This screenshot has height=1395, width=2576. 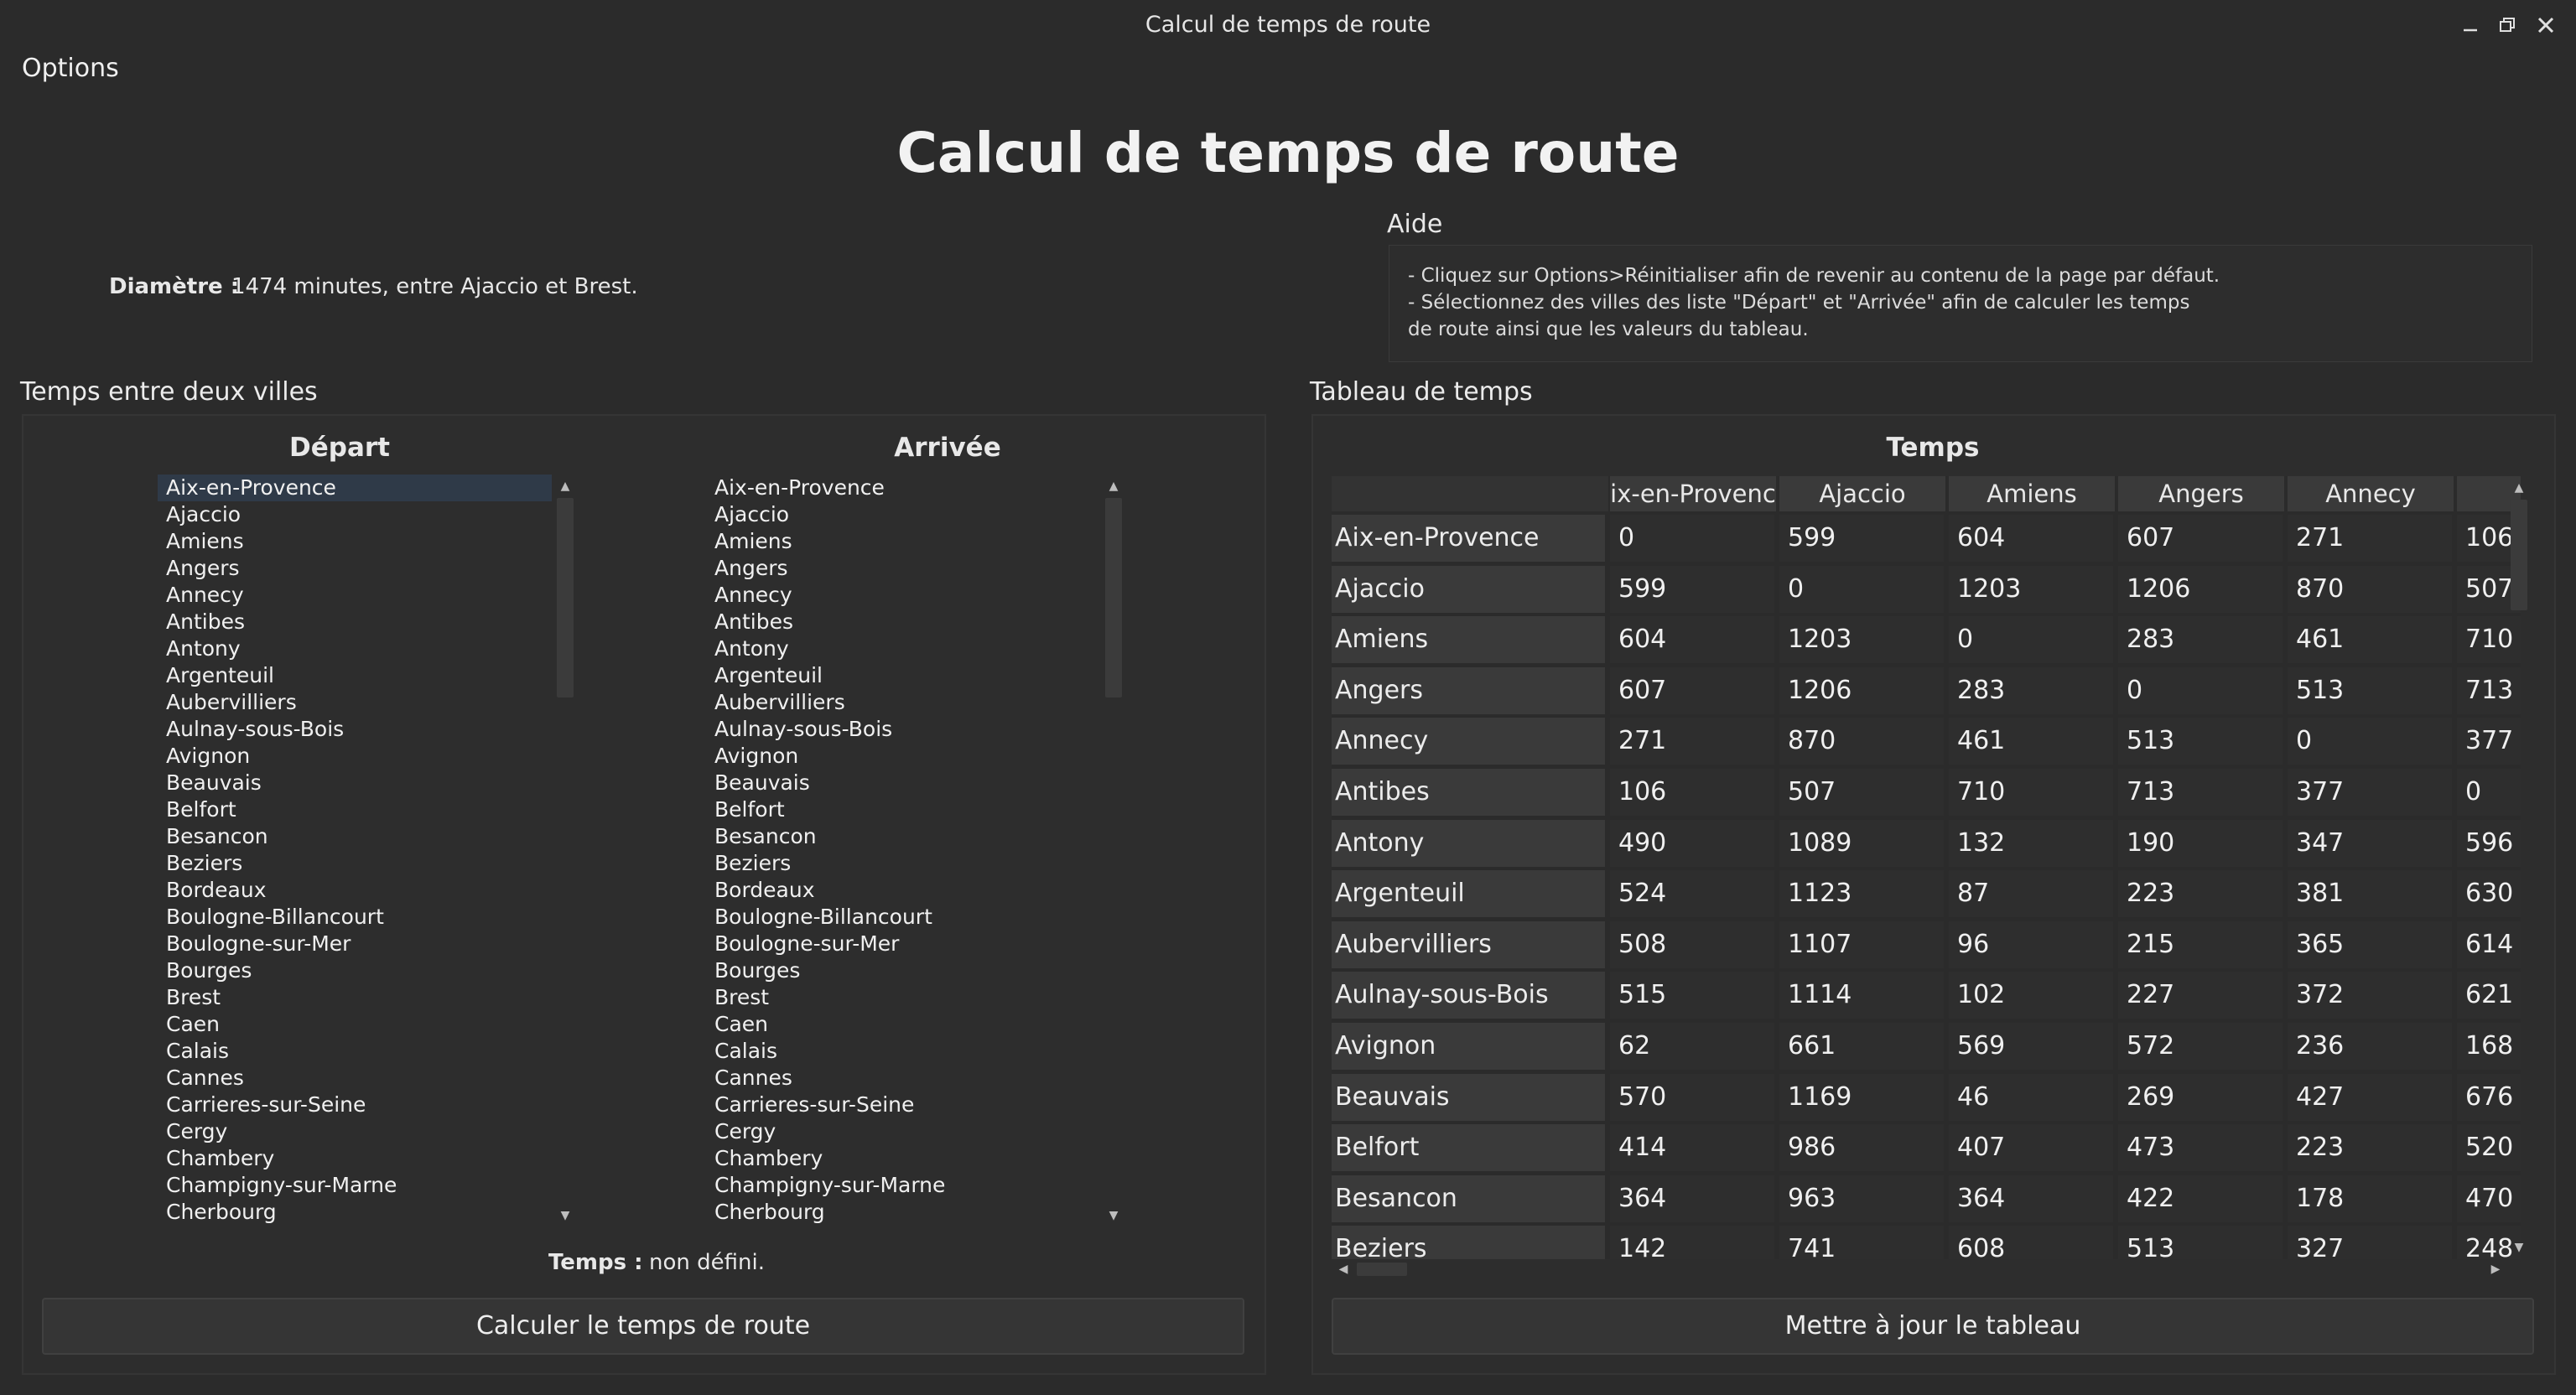 What do you see at coordinates (1919, 1269) in the screenshot?
I see `table-horizontal-scrollbar: ◀ ▶` at bounding box center [1919, 1269].